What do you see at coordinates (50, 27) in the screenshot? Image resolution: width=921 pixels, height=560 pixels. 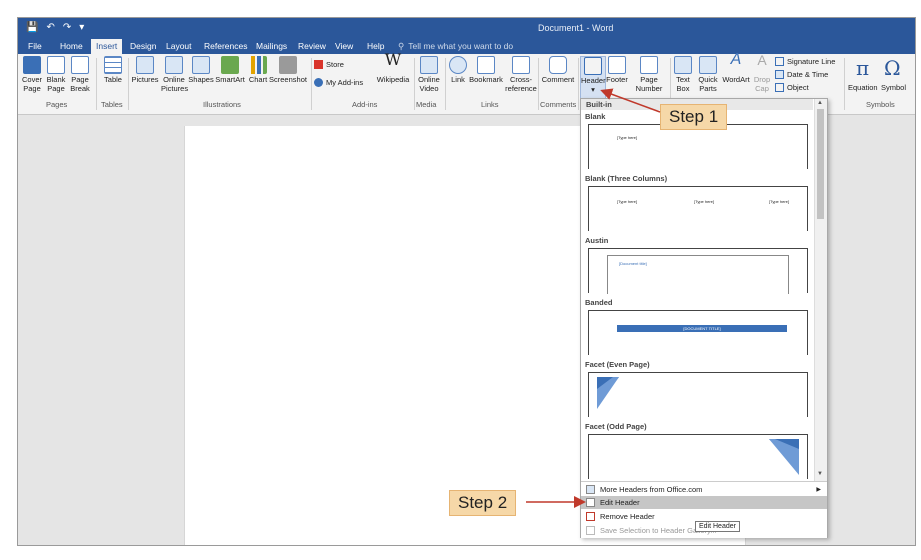 I see `undo-icon: ↶` at bounding box center [50, 27].